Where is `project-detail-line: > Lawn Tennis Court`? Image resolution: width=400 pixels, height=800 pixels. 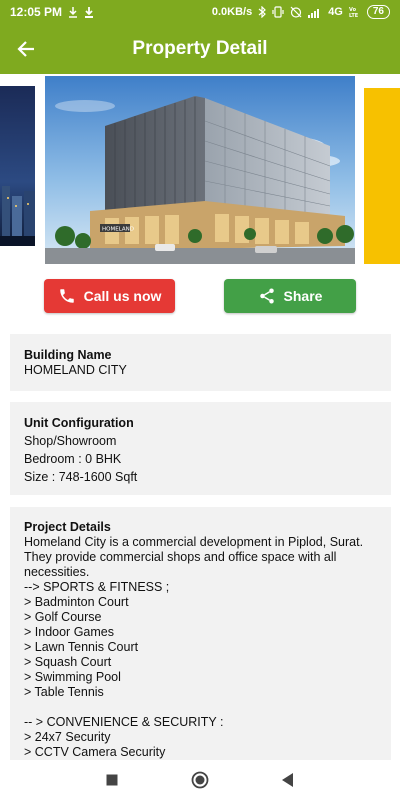 project-detail-line: > Lawn Tennis Court is located at coordinates (81, 647).